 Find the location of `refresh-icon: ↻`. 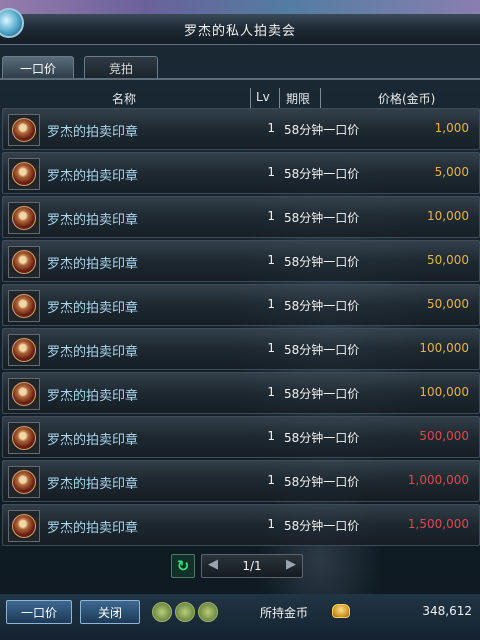

refresh-icon: ↻ is located at coordinates (183, 566).